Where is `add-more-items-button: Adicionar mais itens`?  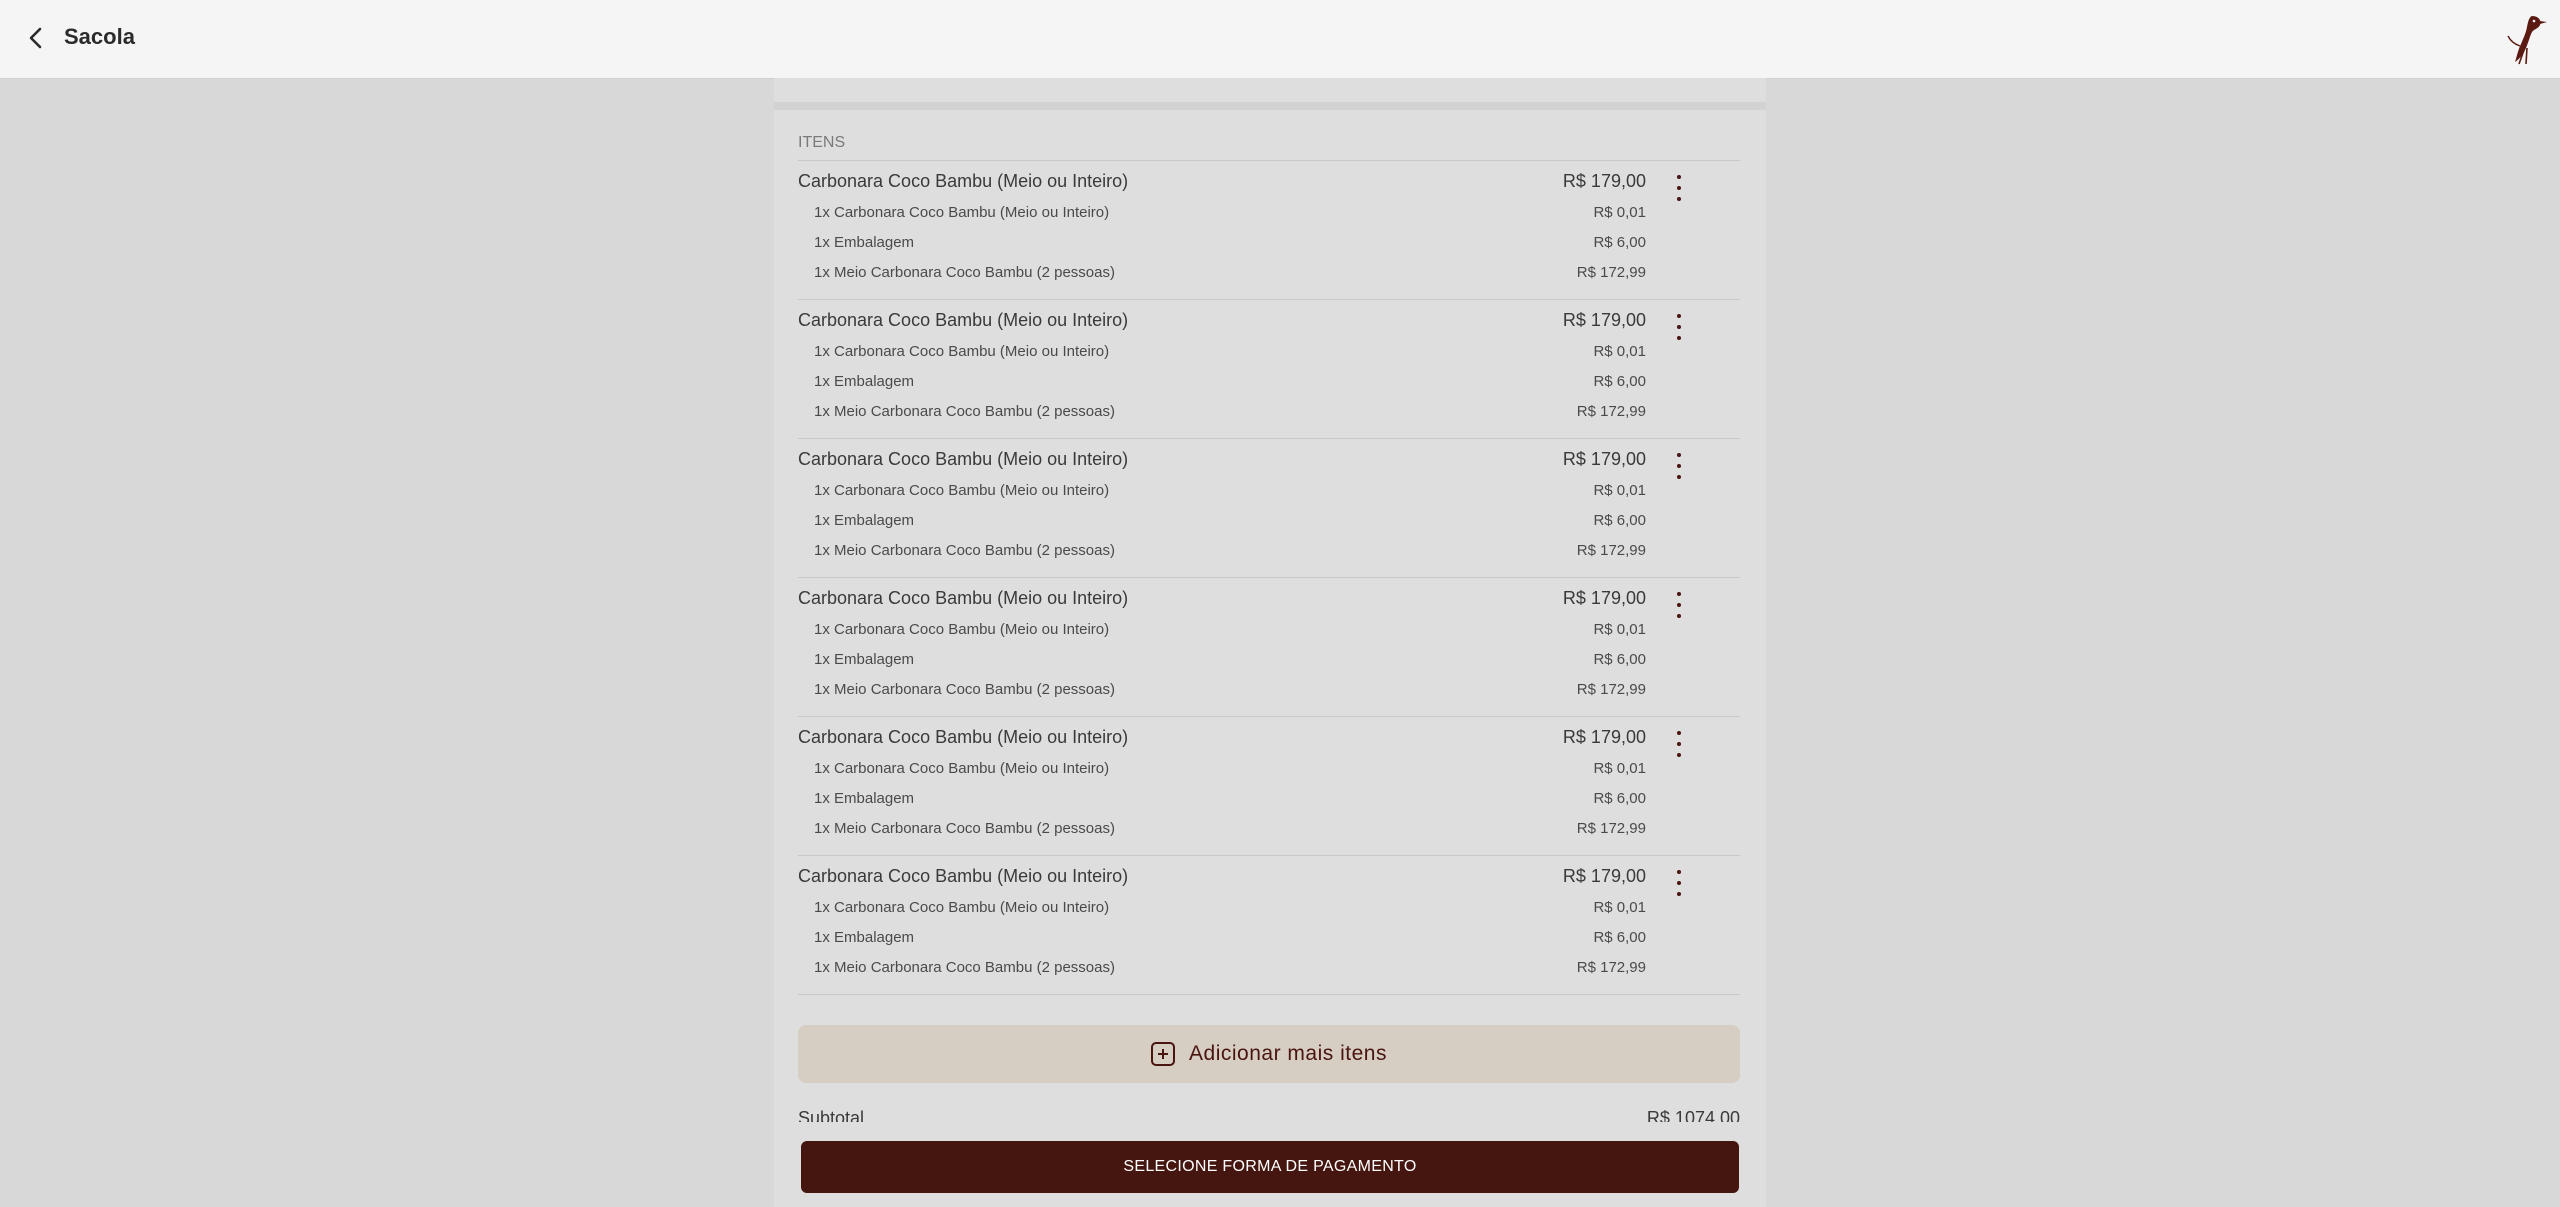
add-more-items-button: Adicionar mais itens is located at coordinates (1269, 1054).